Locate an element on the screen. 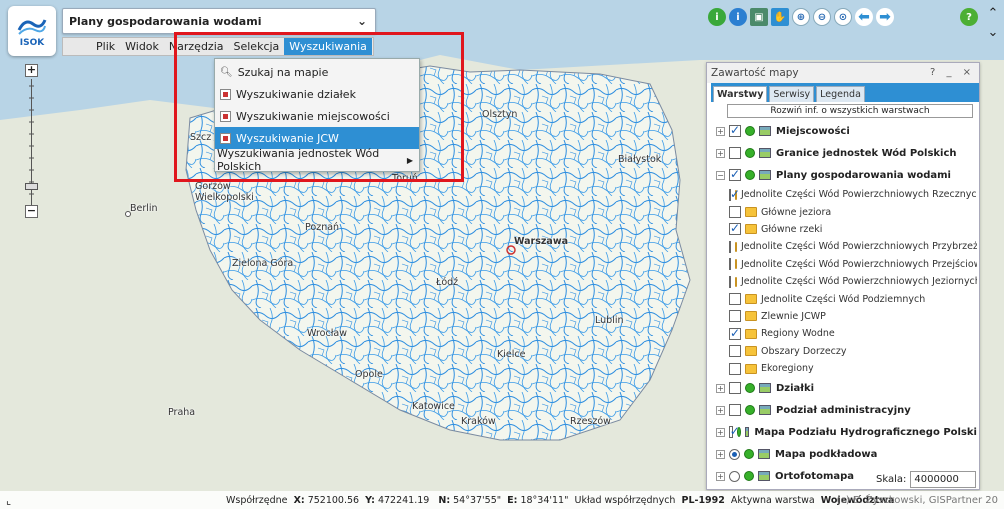 The image size is (1004, 509). layer-row: + Mapa podkładowa is located at coordinates (842, 454).